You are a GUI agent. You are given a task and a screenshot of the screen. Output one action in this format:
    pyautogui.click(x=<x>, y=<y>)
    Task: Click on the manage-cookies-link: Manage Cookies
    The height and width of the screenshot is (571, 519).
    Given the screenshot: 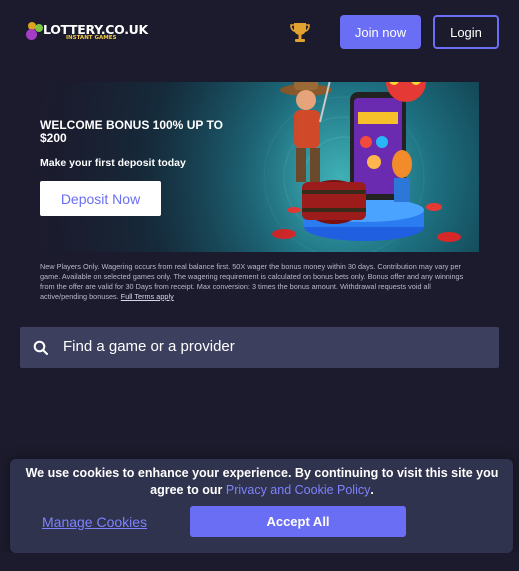 What is the action you would take?
    pyautogui.click(x=94, y=522)
    